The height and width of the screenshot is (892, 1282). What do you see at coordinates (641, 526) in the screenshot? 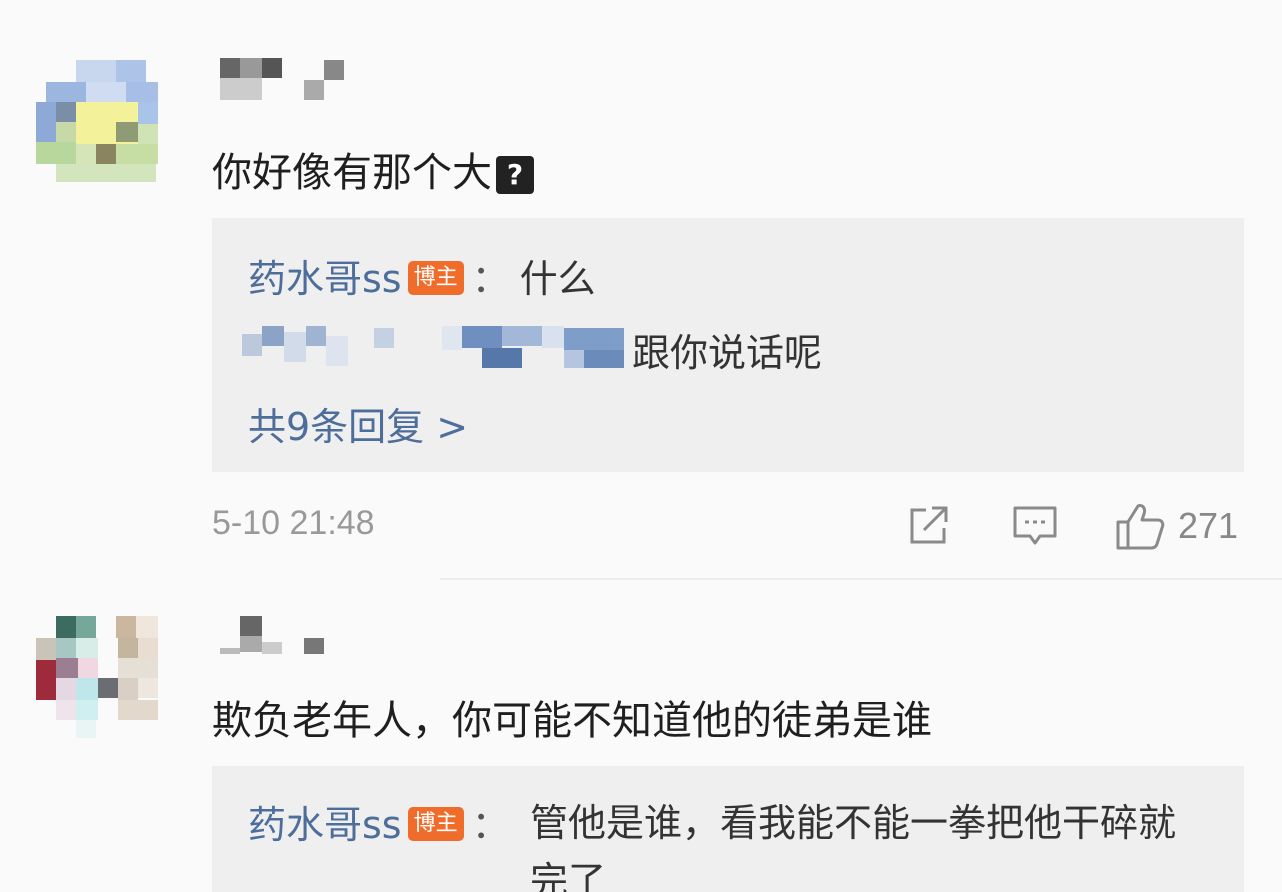
I see `comment-meta: 5-10 21:48 271` at bounding box center [641, 526].